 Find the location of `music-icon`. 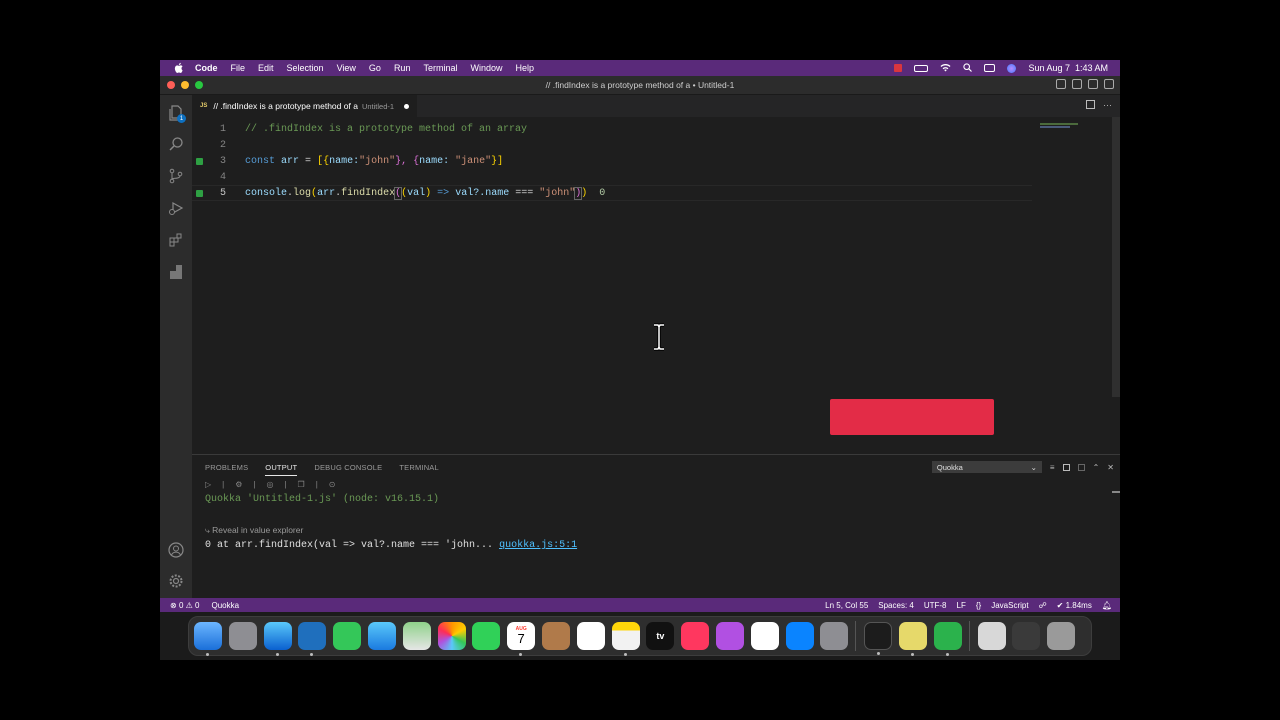

music-icon is located at coordinates (695, 636).